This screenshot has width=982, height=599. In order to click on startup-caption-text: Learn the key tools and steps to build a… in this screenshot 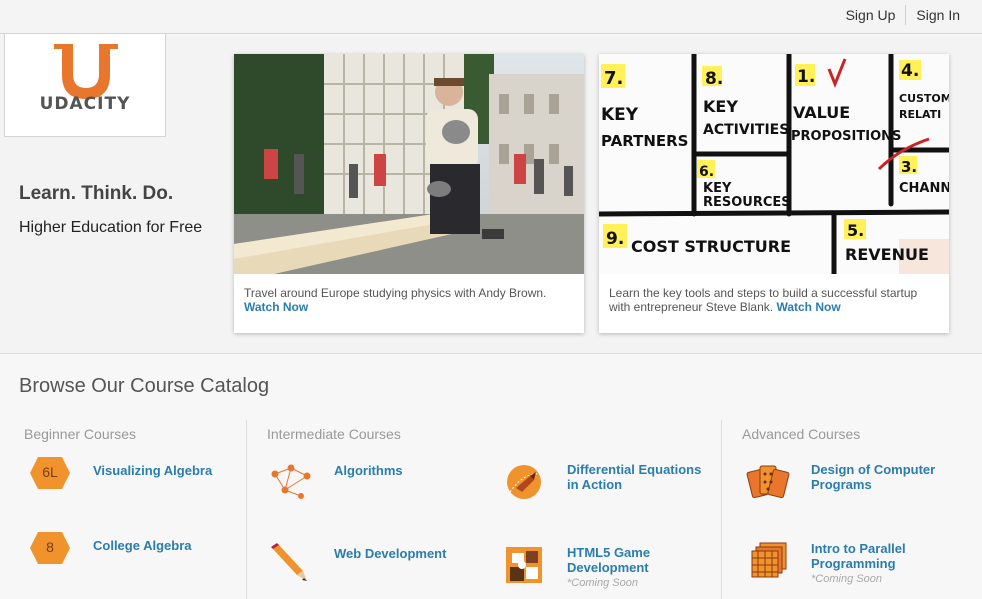, I will do `click(763, 300)`.